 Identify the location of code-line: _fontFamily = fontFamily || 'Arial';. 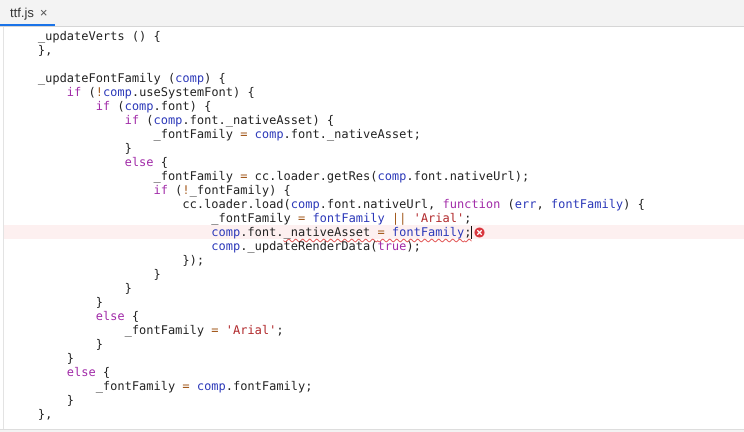
(341, 218).